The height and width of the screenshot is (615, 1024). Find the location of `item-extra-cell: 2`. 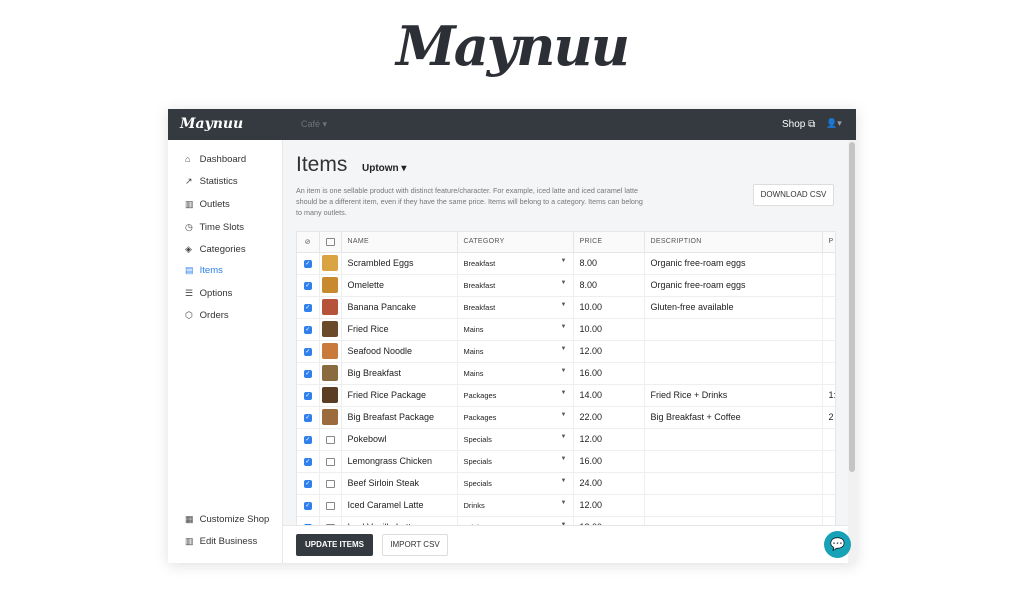

item-extra-cell: 2 is located at coordinates (828, 417).